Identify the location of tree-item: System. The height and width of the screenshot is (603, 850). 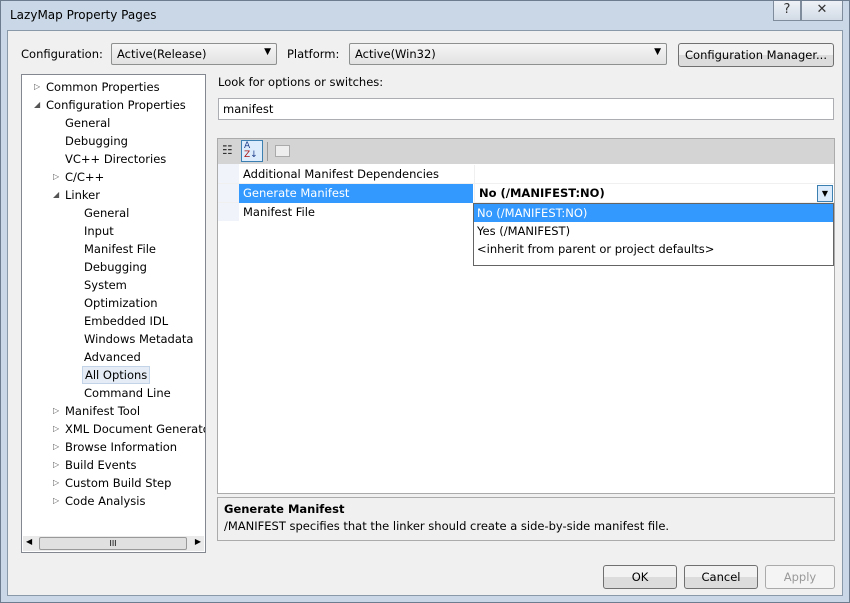
(105, 285).